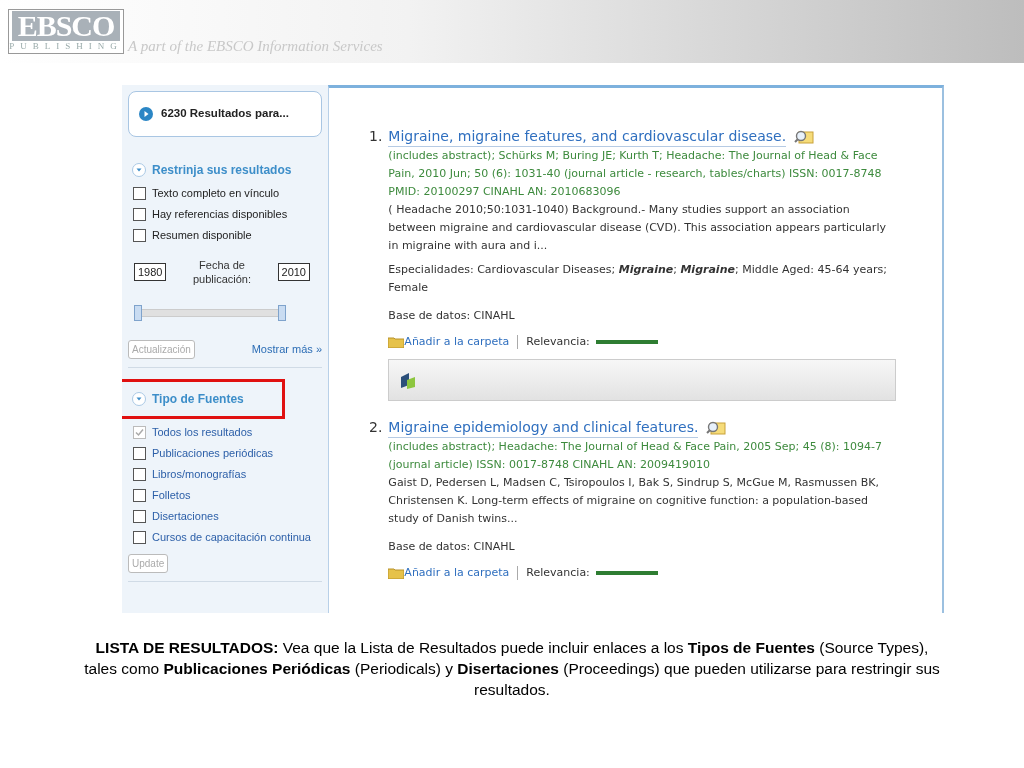 This screenshot has height=768, width=1024. Describe the element at coordinates (146, 114) in the screenshot. I see `play-icon` at that location.